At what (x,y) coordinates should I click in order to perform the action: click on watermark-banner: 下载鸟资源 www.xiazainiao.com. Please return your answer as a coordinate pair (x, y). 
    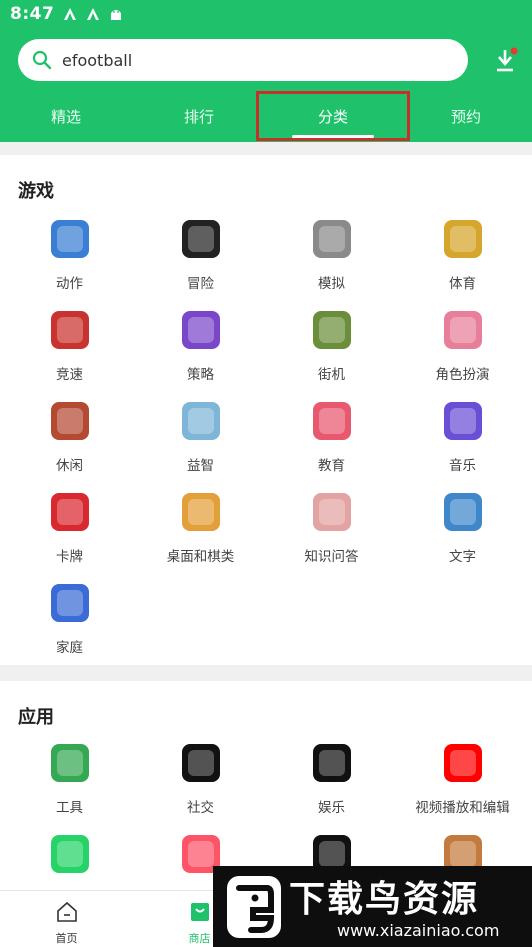
    Looking at the image, I should click on (372, 906).